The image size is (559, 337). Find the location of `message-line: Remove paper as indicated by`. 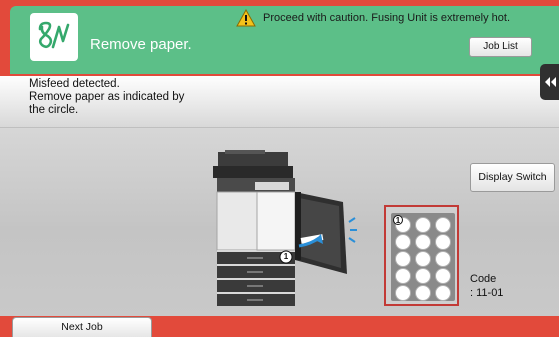

message-line: Remove paper as indicated by is located at coordinates (107, 97).